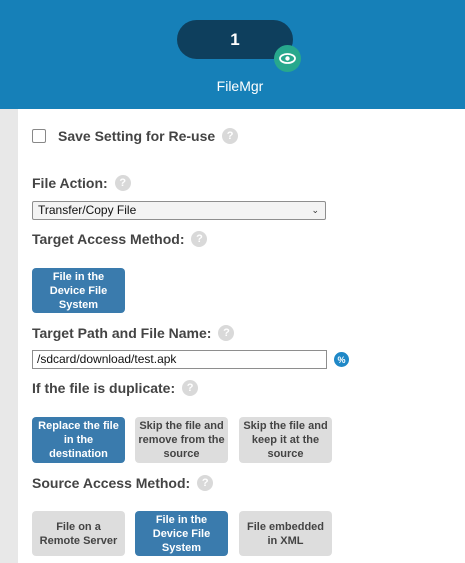  Describe the element at coordinates (78, 533) in the screenshot. I see `source-access-option-remote-server: File on a Remote Server` at that location.